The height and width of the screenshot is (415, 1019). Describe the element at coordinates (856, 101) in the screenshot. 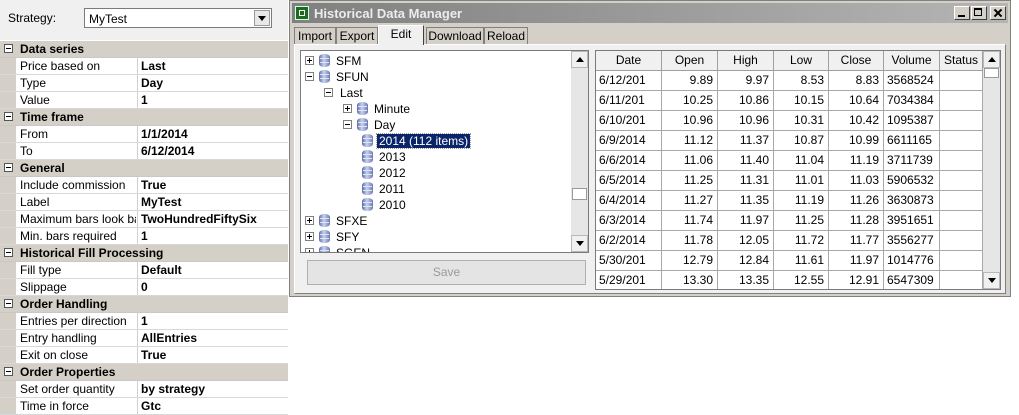

I see `table-cell: 10.64` at that location.